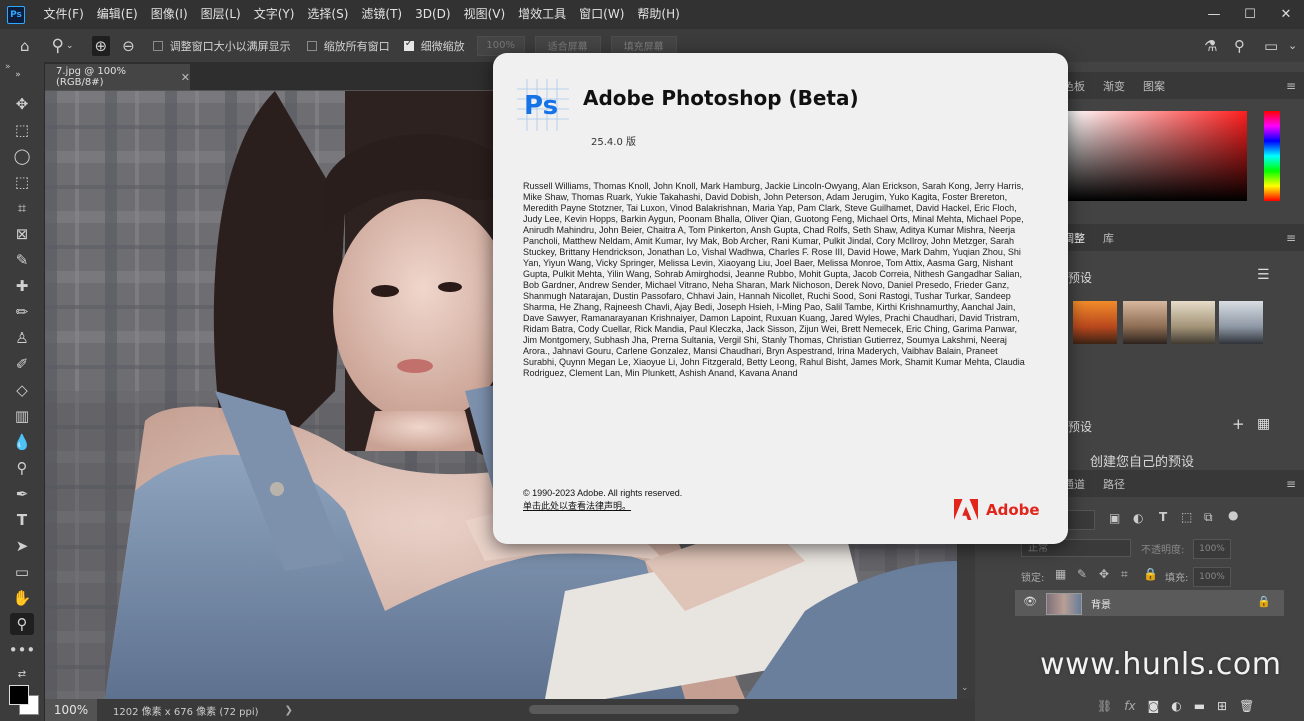 The image size is (1304, 721). Describe the element at coordinates (434, 46) in the screenshot. I see `scrubby-zoom-option: 细微缩放` at that location.